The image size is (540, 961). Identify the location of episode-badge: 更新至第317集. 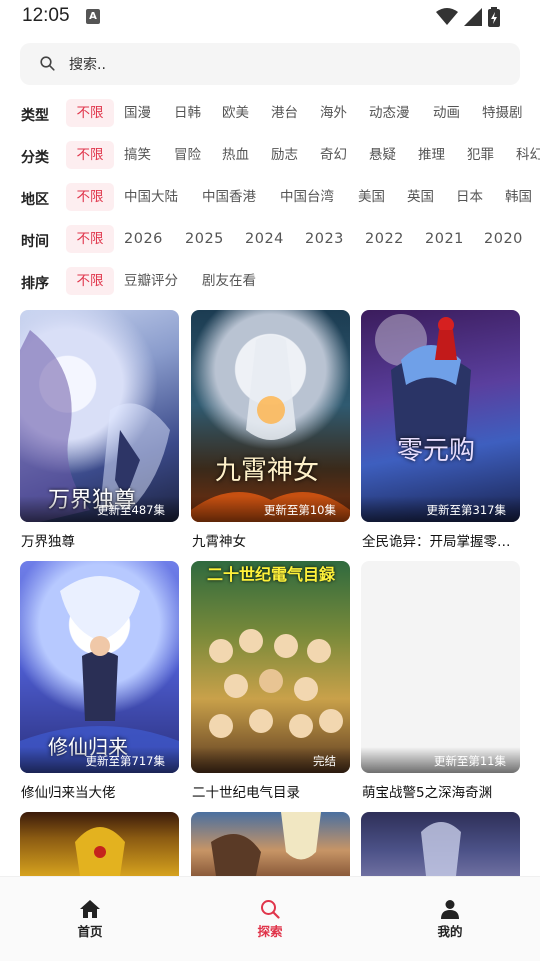
(466, 510).